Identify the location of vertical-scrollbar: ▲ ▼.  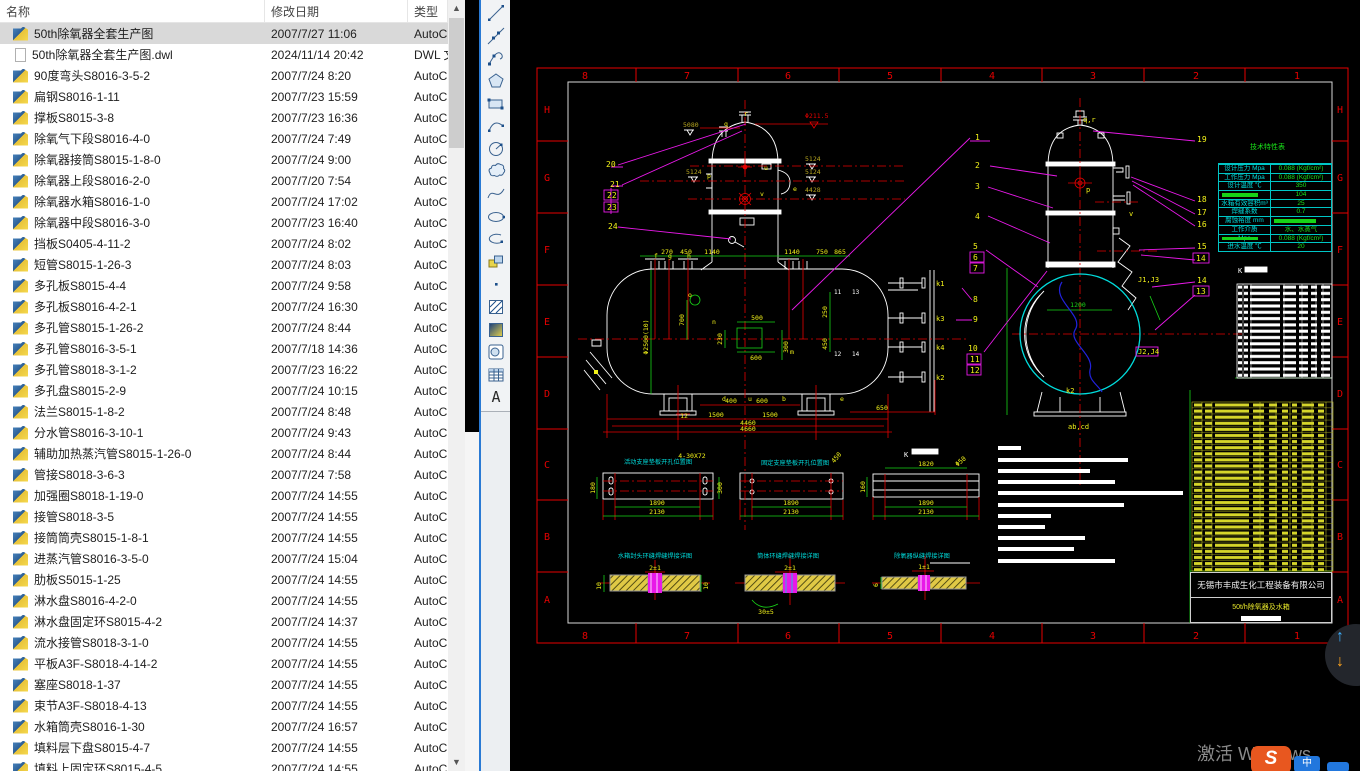
(456, 385).